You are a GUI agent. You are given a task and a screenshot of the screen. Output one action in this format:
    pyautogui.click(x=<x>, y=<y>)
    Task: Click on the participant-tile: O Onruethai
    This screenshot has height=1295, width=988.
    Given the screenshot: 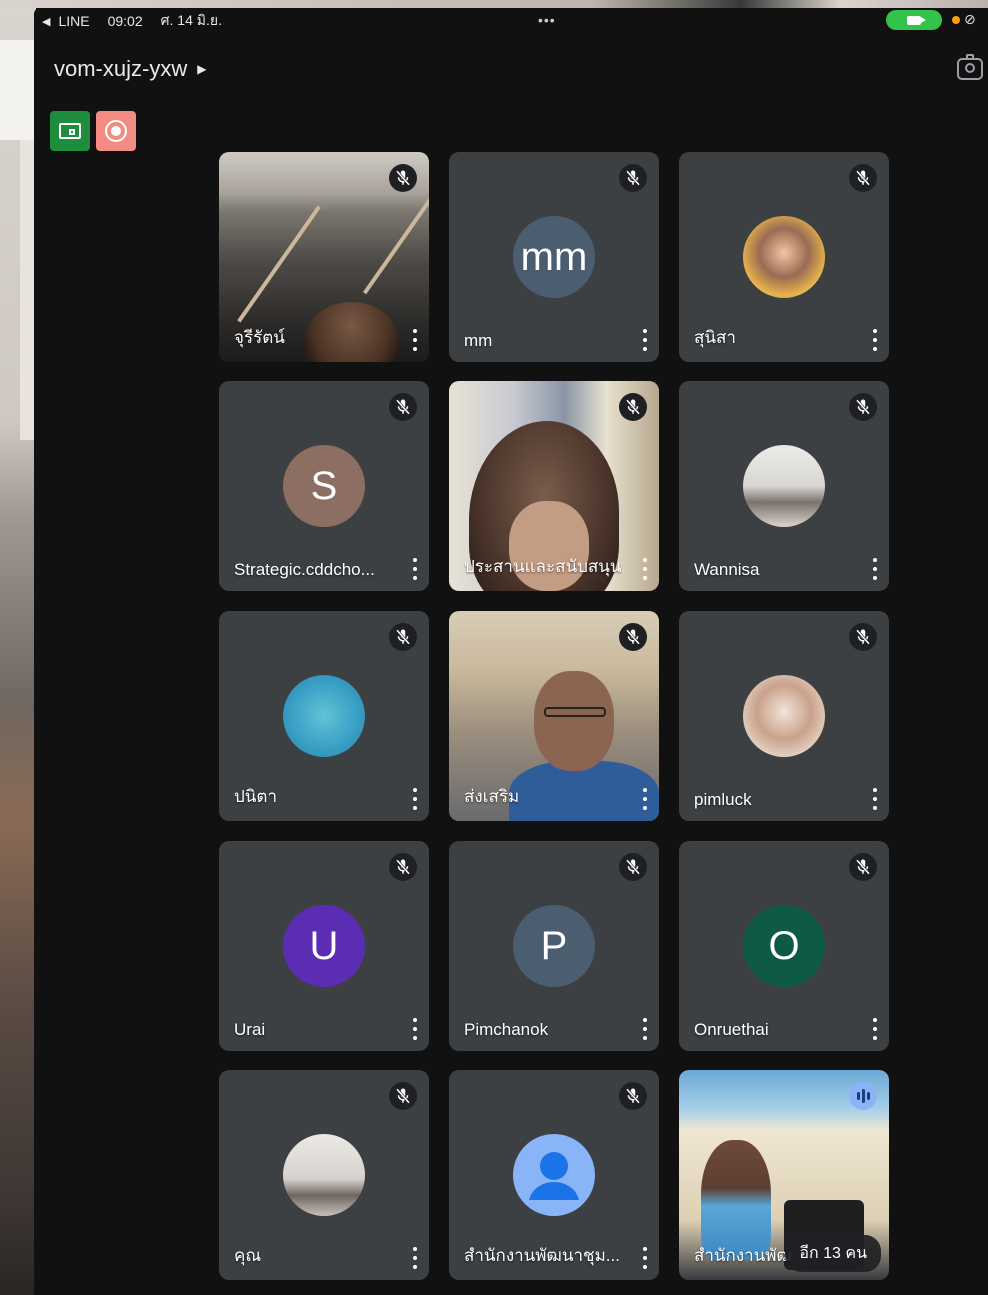 What is the action you would take?
    pyautogui.click(x=784, y=946)
    